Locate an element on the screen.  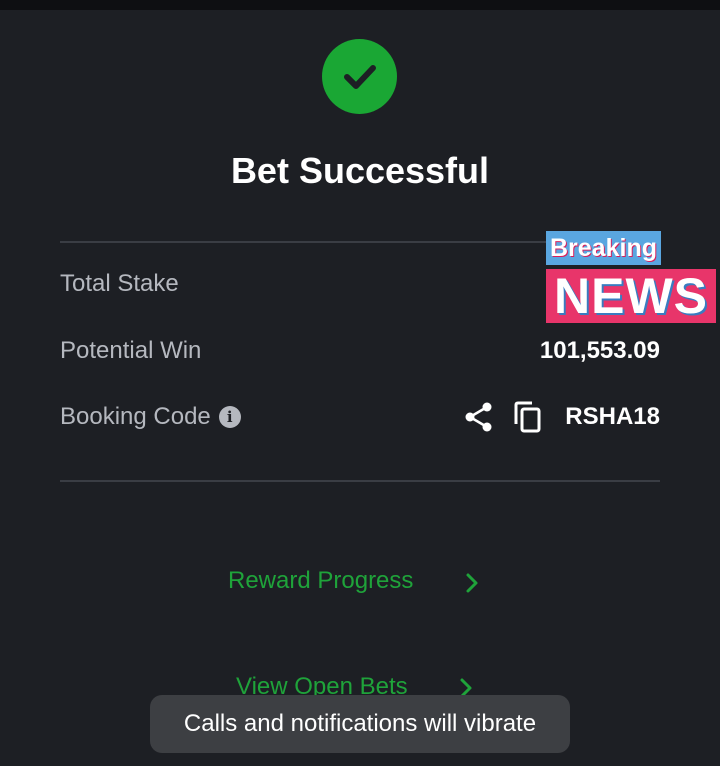
booking-code-label-text: Booking Code is located at coordinates (135, 416).